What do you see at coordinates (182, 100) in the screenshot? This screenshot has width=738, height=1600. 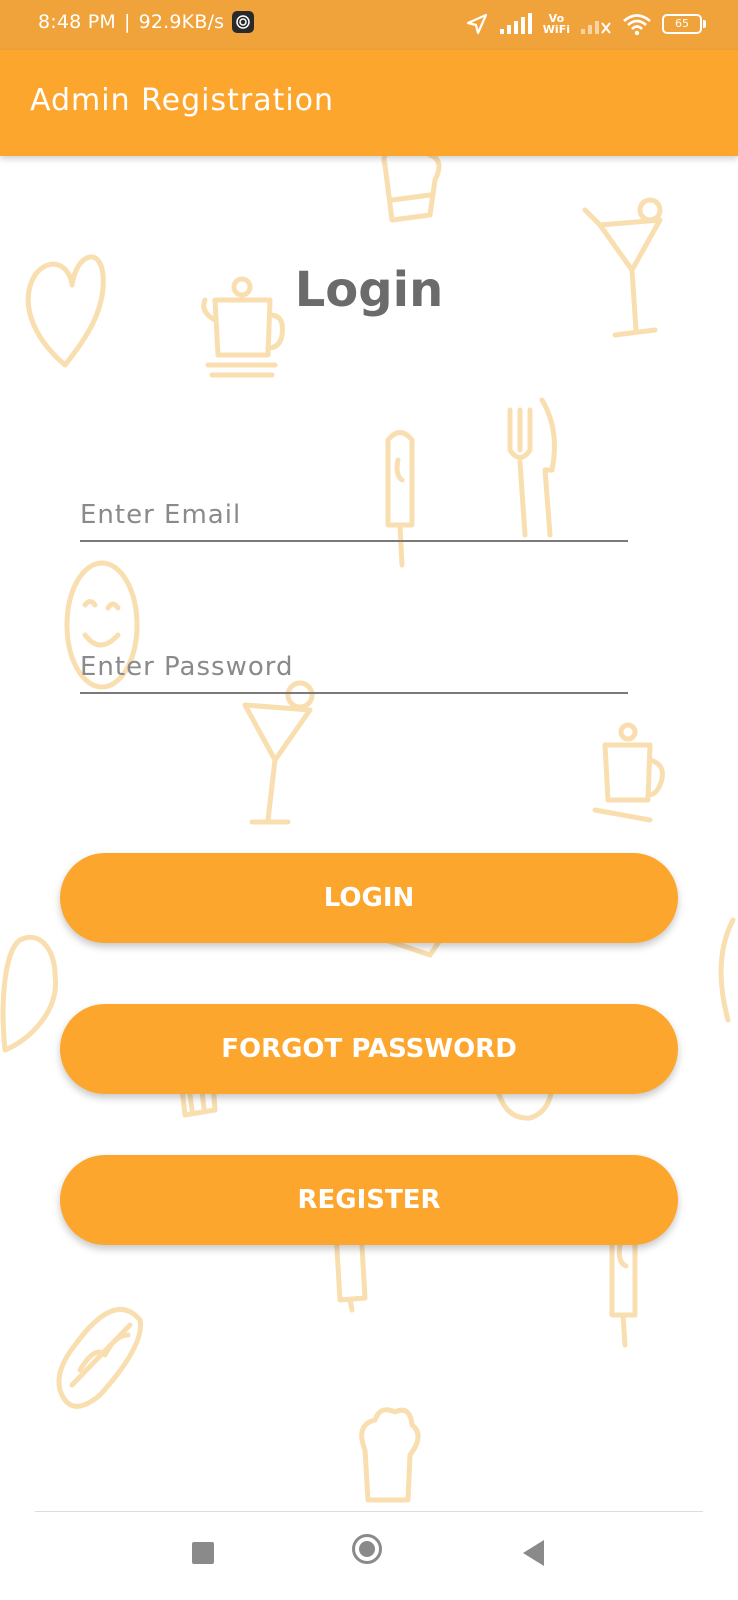 I see `app-bar-title: Admin Registration` at bounding box center [182, 100].